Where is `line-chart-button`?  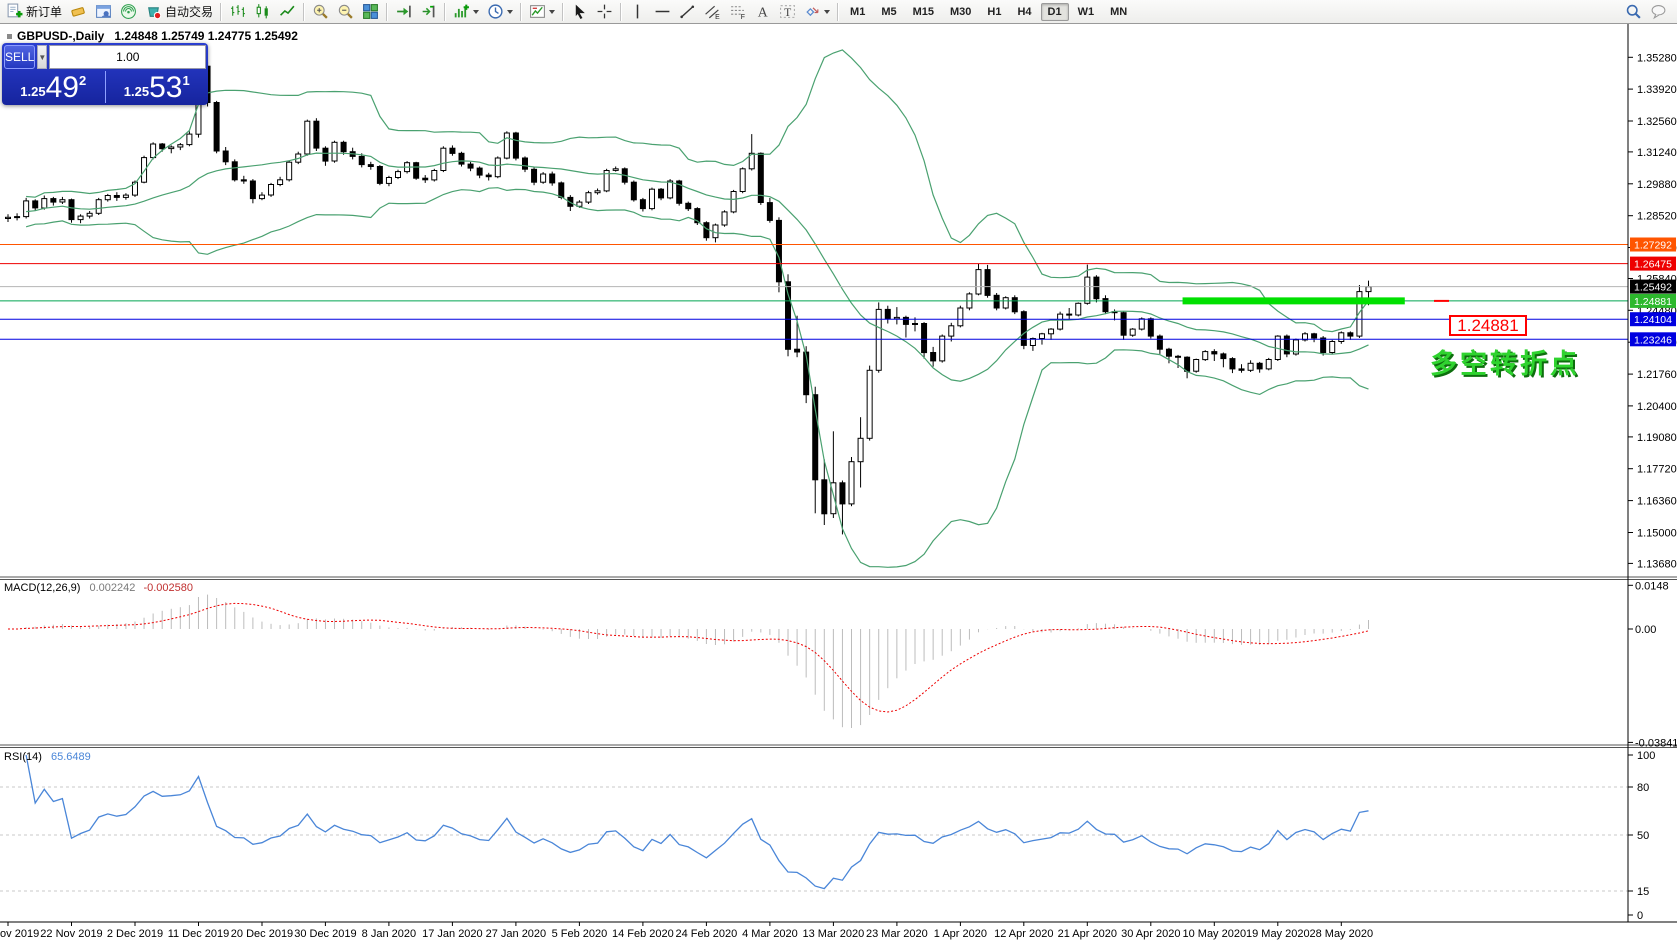 line-chart-button is located at coordinates (287, 11).